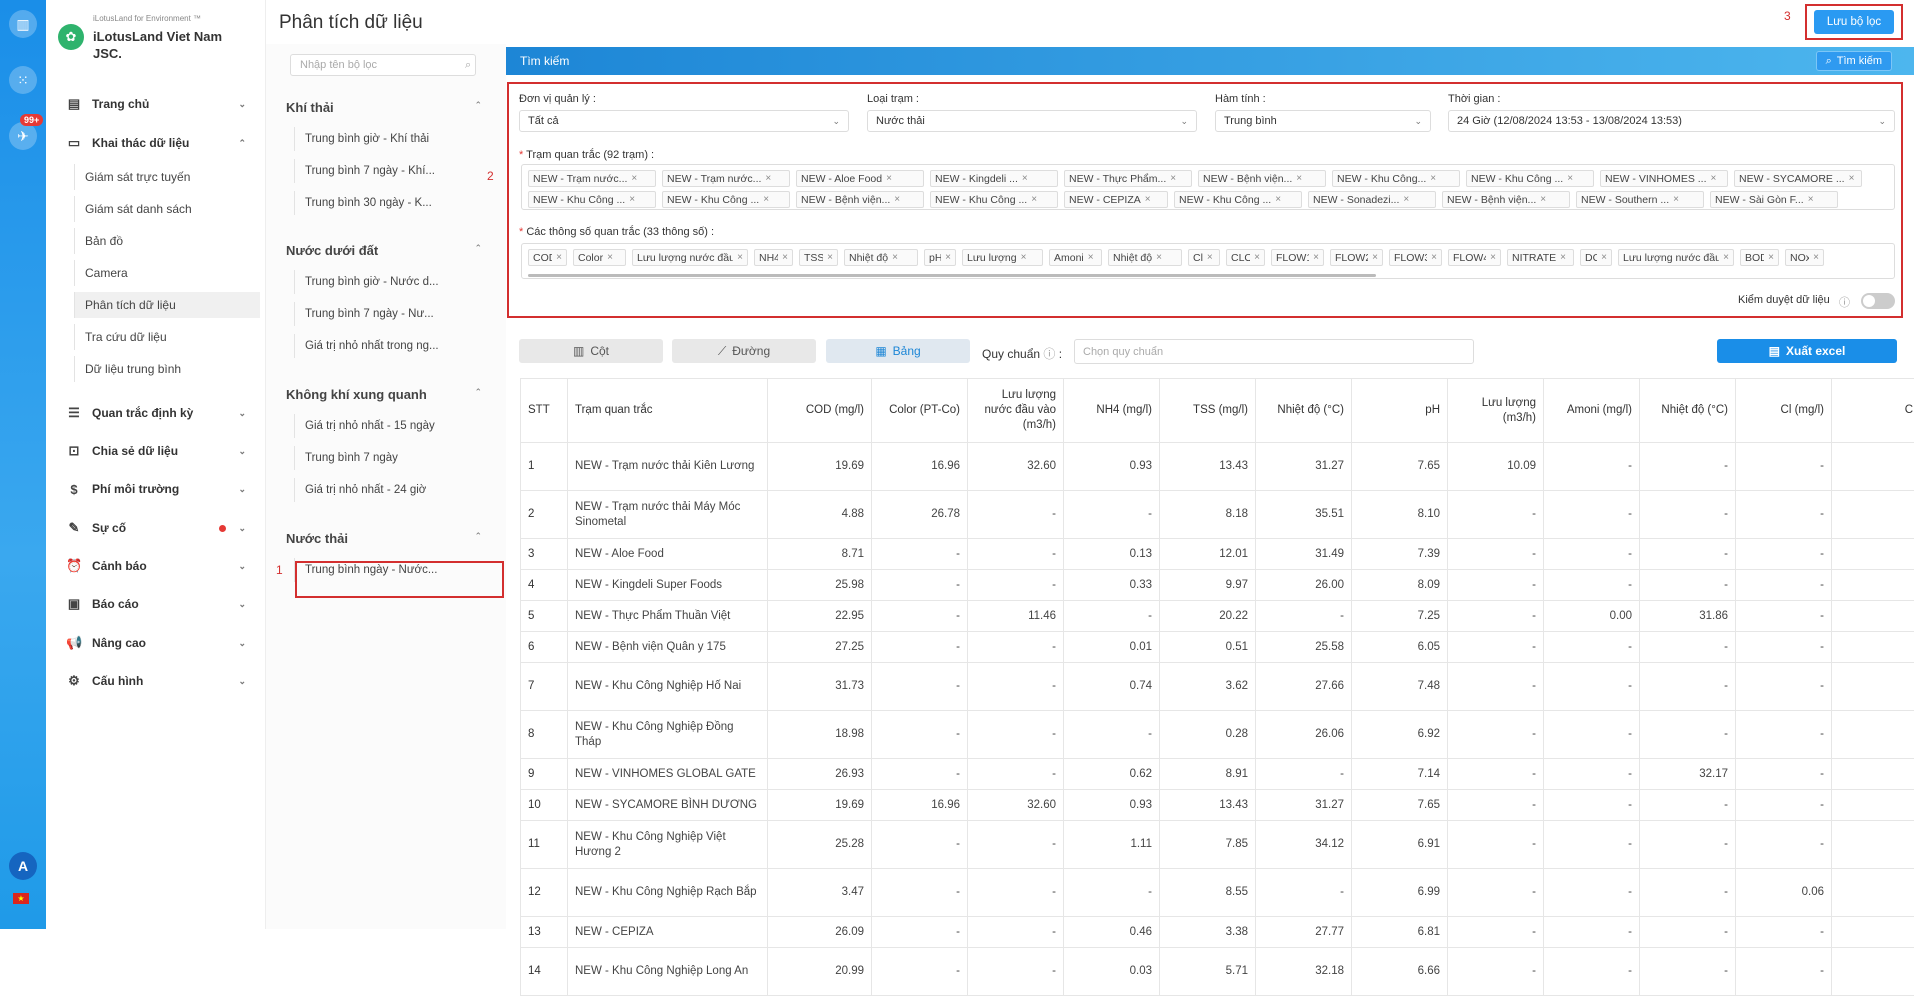 This screenshot has width=1914, height=996. Describe the element at coordinates (23, 80) in the screenshot. I see `apps-grid-icon: ⁙` at that location.